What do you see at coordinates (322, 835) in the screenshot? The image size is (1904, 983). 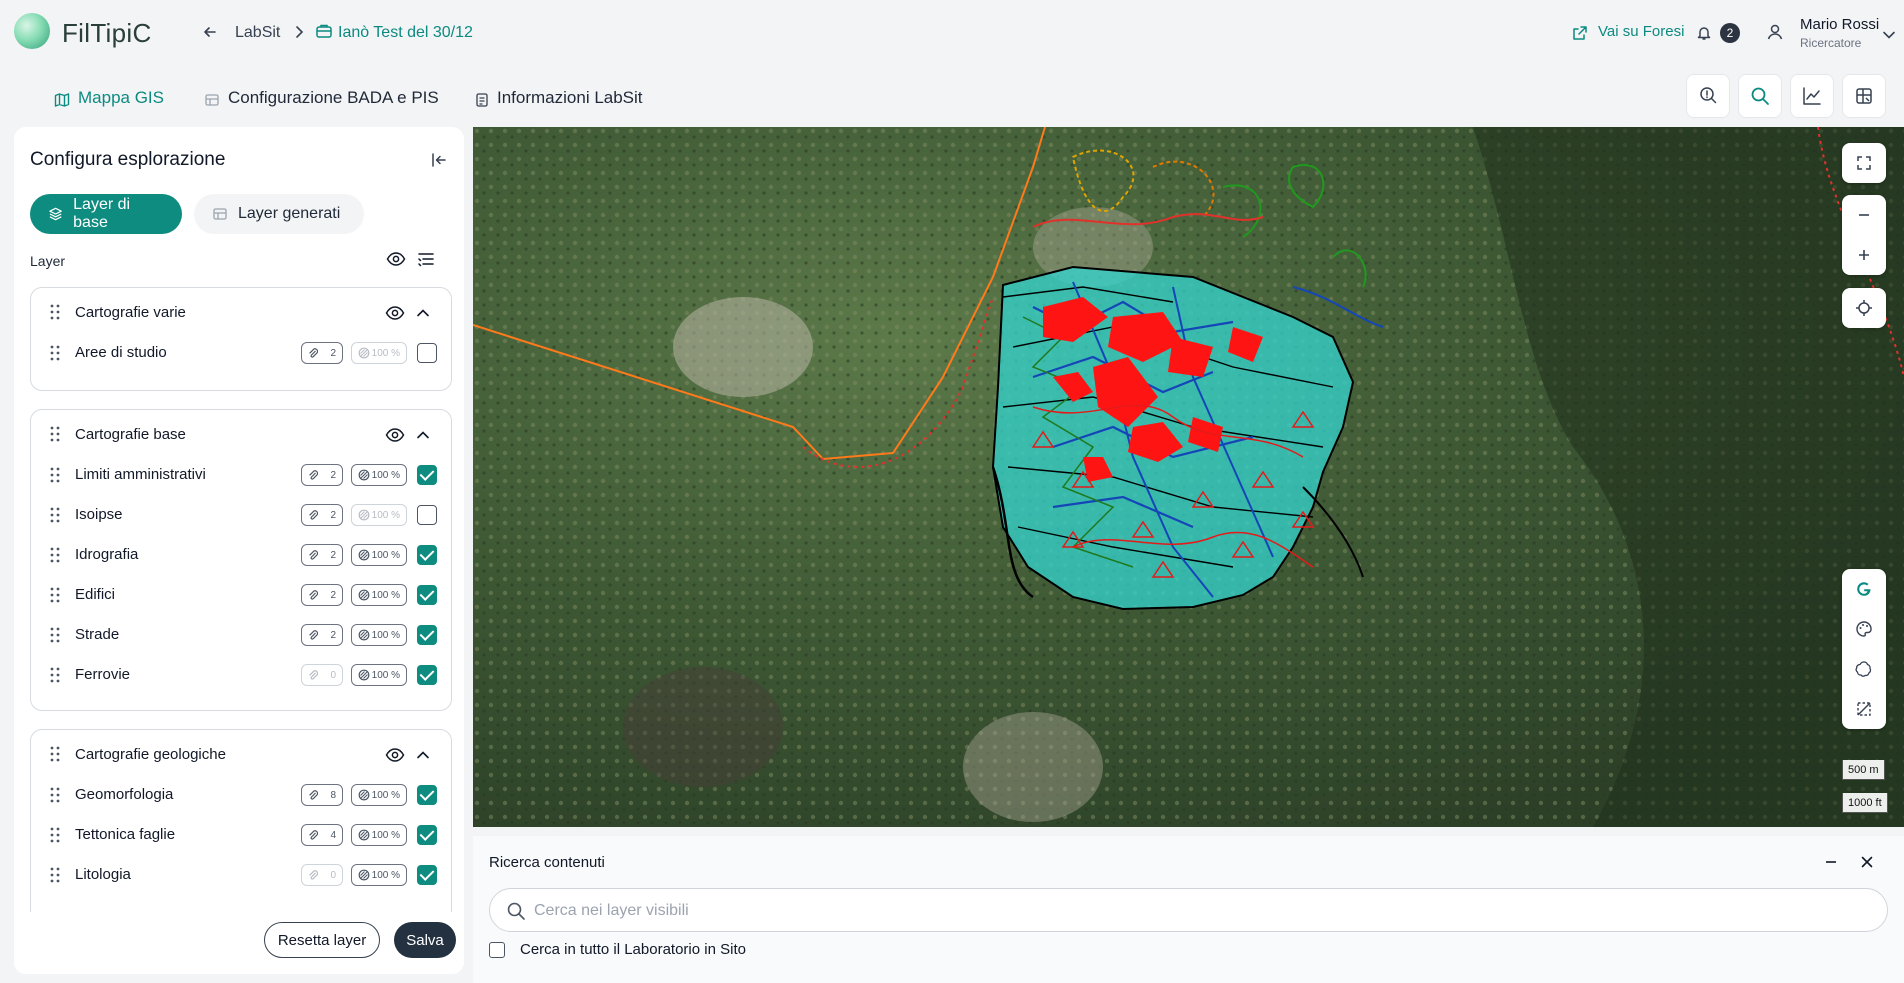 I see `attachments-chip: 4` at bounding box center [322, 835].